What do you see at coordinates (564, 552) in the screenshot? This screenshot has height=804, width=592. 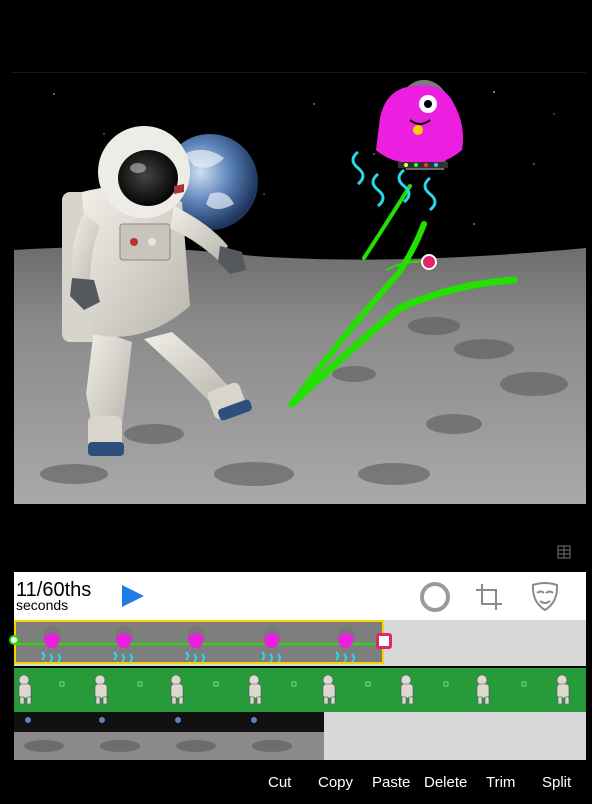 I see `grid-icon` at bounding box center [564, 552].